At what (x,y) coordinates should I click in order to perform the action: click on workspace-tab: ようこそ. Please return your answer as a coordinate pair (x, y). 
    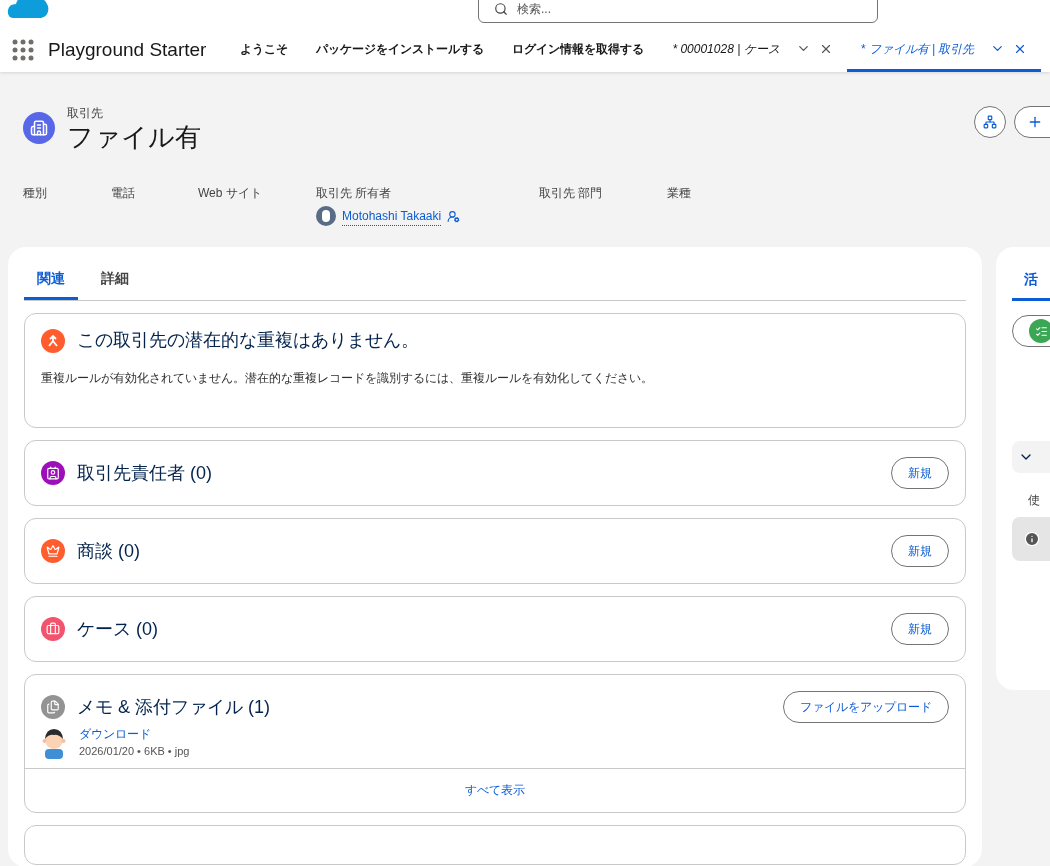
    Looking at the image, I should click on (264, 50).